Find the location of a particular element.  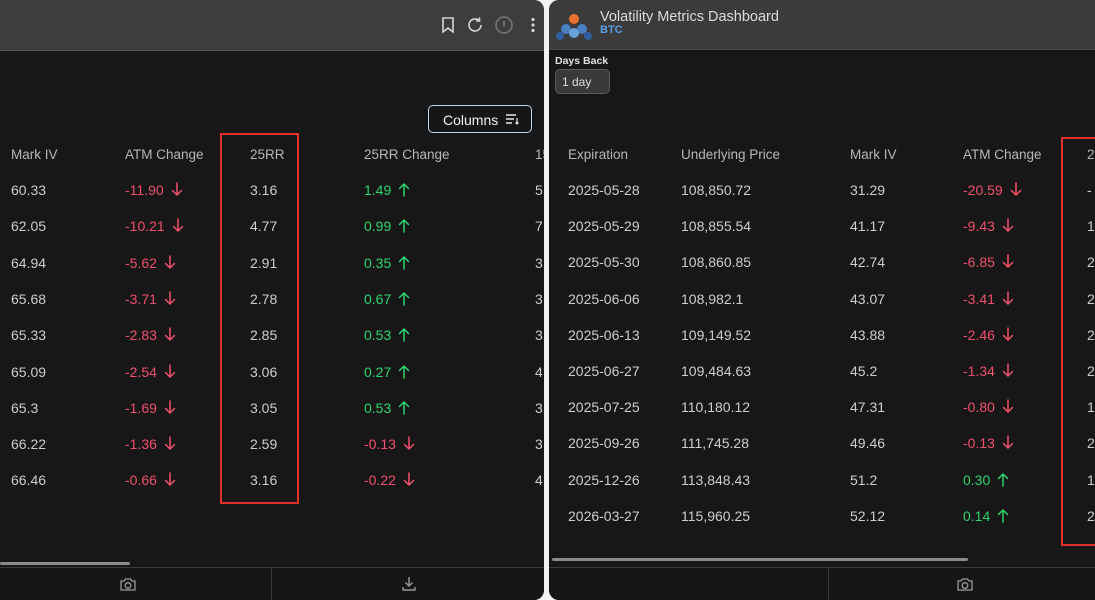

days-back-value: 1 day is located at coordinates (577, 82).